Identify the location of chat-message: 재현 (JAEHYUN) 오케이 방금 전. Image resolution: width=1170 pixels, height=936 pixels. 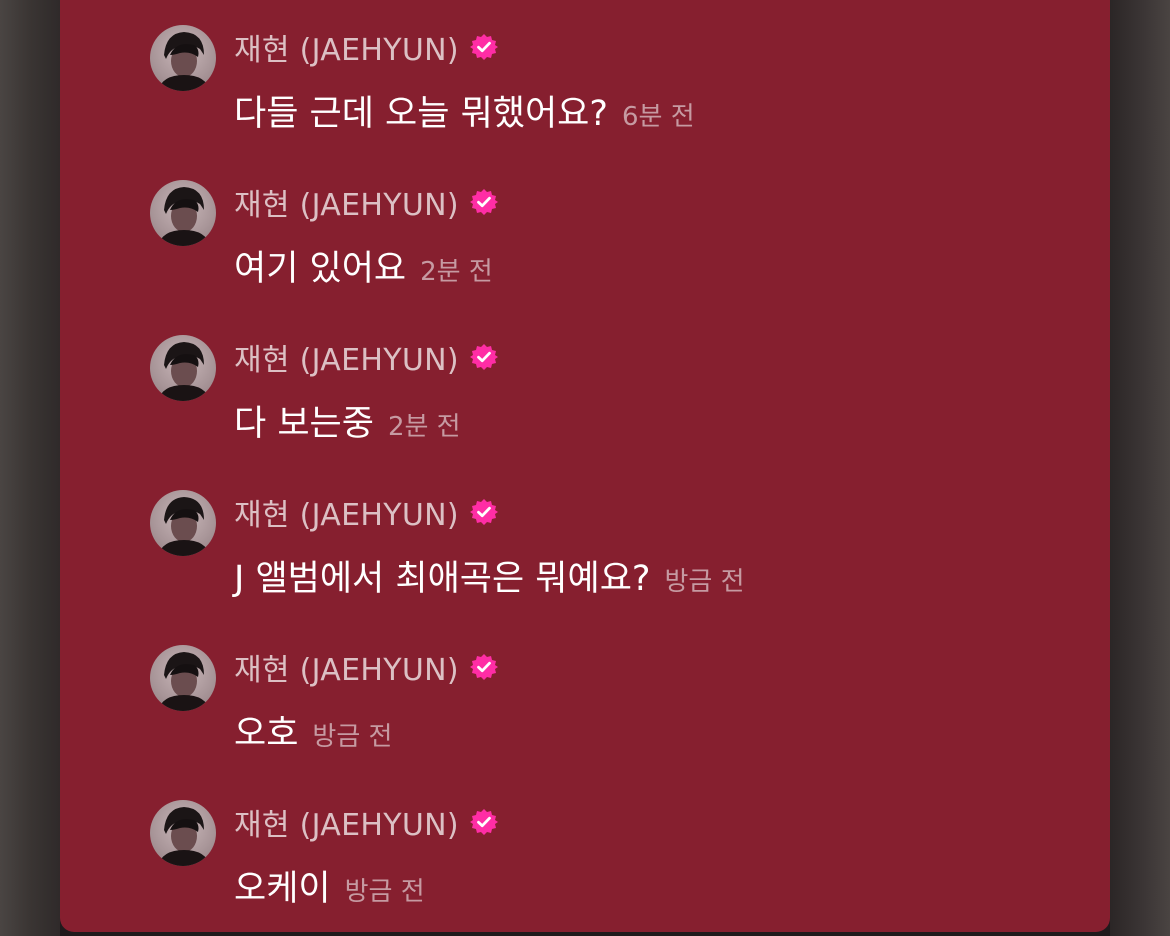
(650, 865).